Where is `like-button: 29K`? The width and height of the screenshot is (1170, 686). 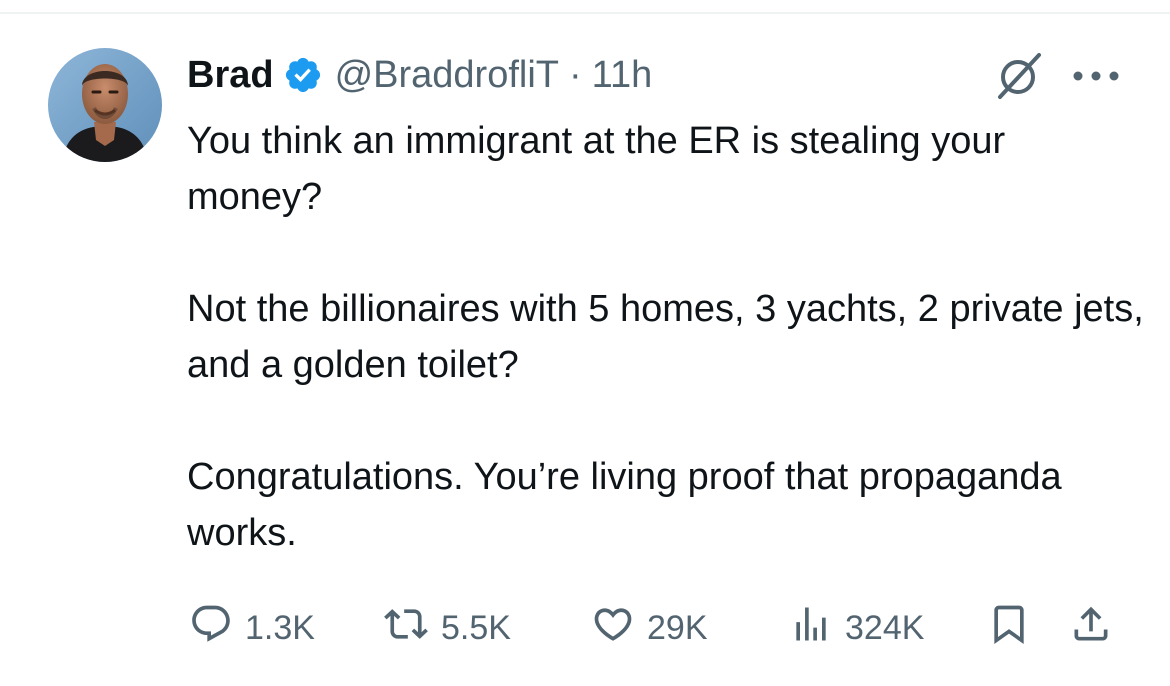 like-button: 29K is located at coordinates (649, 628).